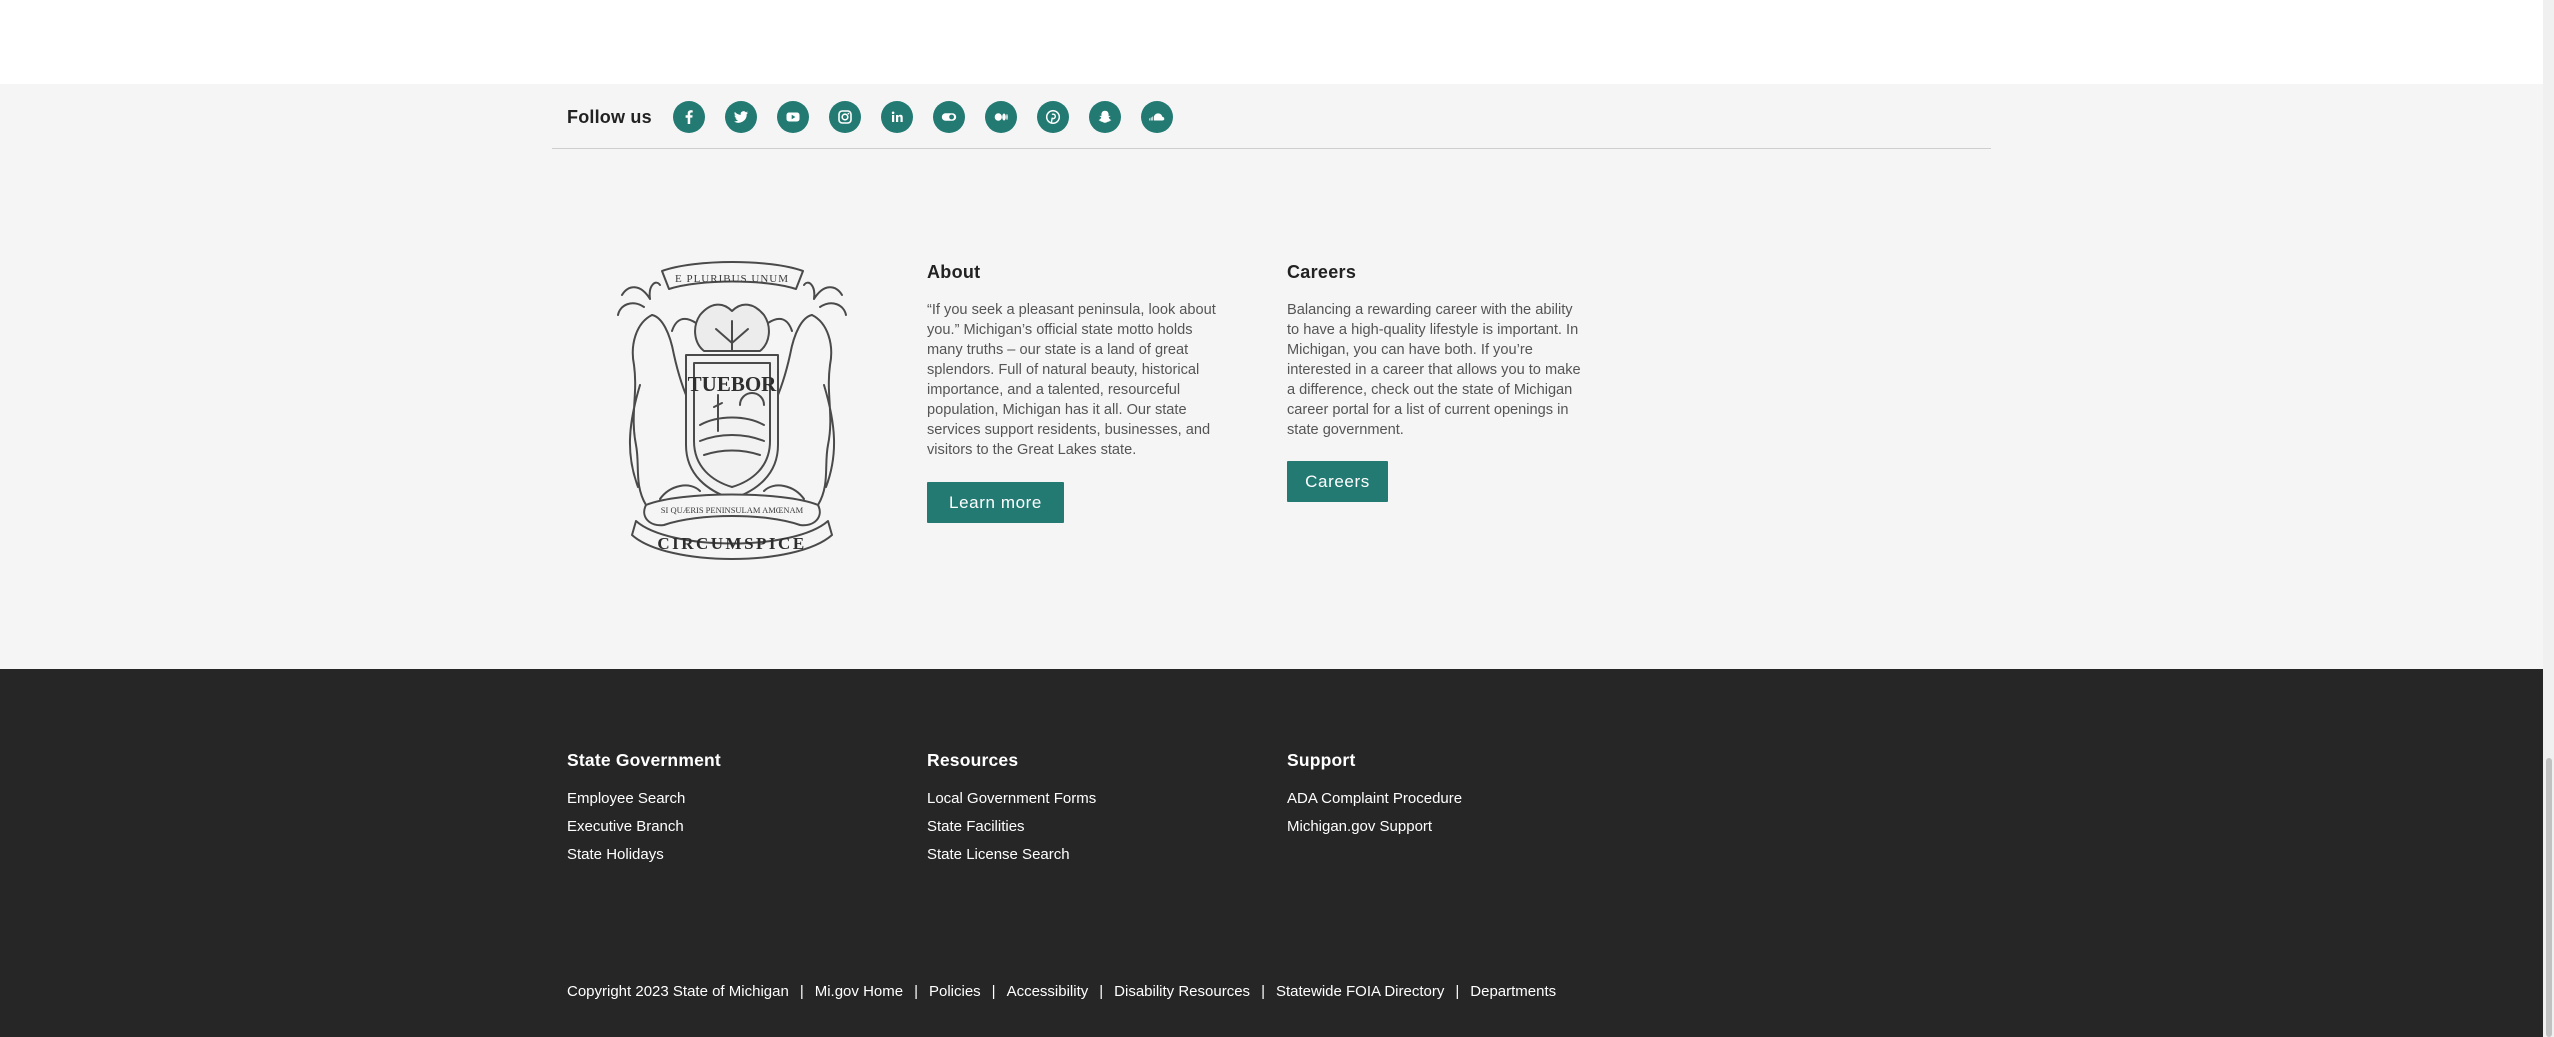 Image resolution: width=2554 pixels, height=1037 pixels. Describe the element at coordinates (948, 117) in the screenshot. I see `flickr-icon` at that location.